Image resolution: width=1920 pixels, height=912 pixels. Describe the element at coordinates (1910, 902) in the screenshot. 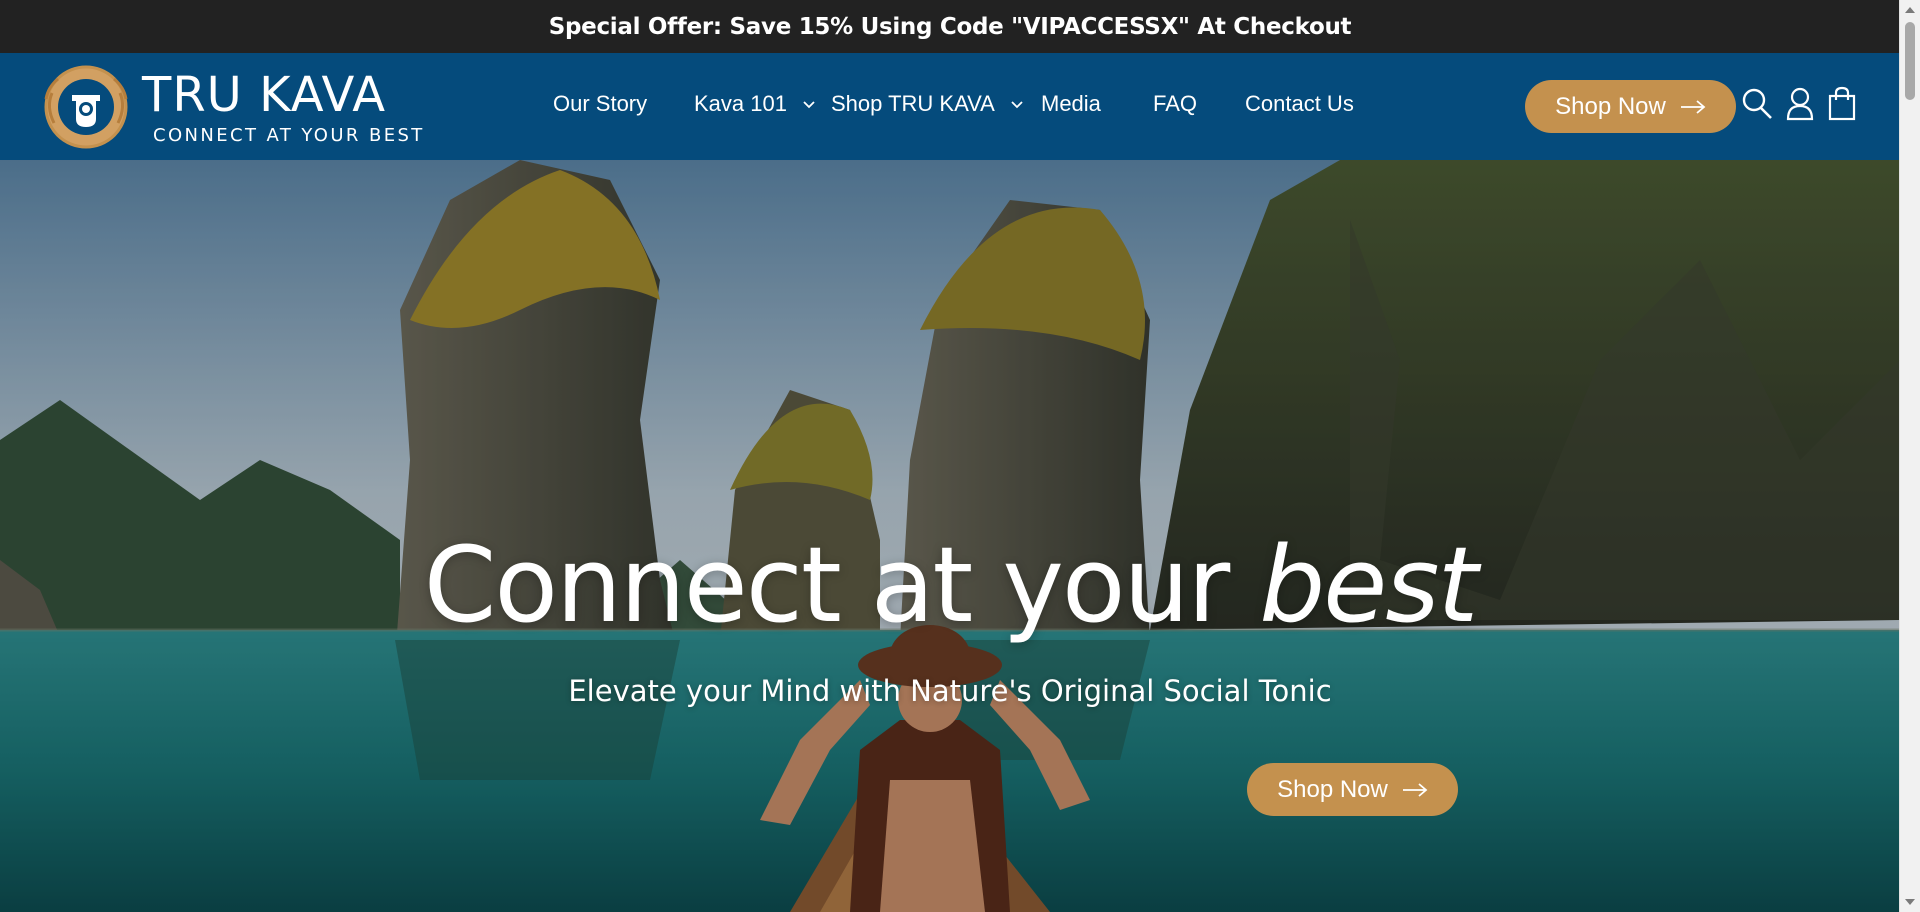

I see `scroll-down-icon` at that location.